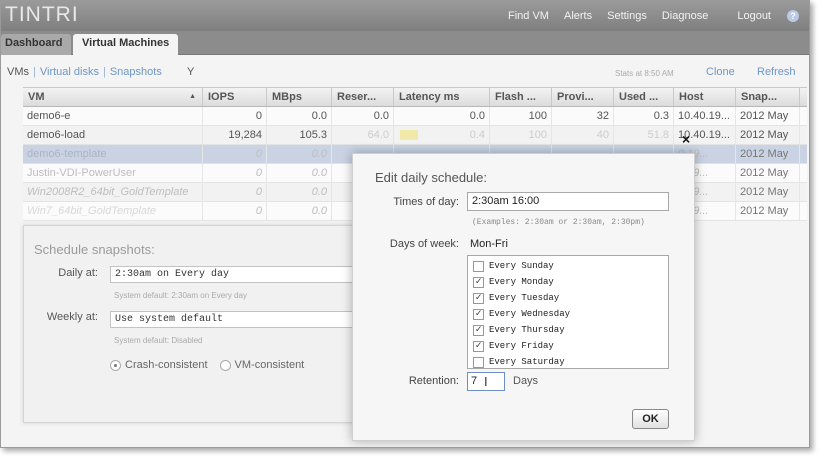  What do you see at coordinates (442, 135) in the screenshot?
I see `latency-value: 0.4` at bounding box center [442, 135].